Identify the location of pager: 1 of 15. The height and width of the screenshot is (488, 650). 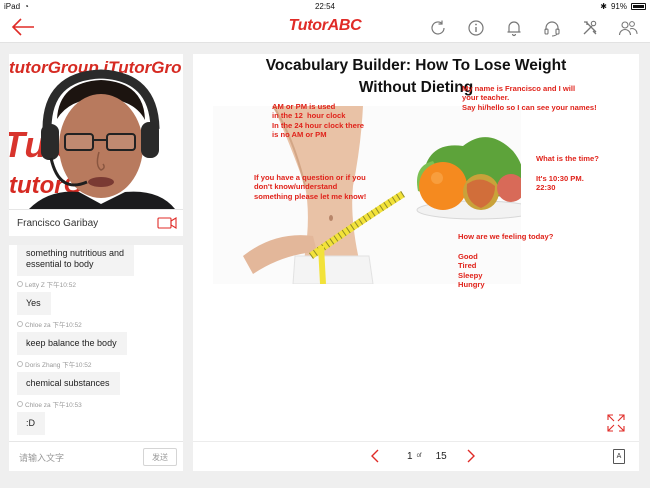
(423, 456).